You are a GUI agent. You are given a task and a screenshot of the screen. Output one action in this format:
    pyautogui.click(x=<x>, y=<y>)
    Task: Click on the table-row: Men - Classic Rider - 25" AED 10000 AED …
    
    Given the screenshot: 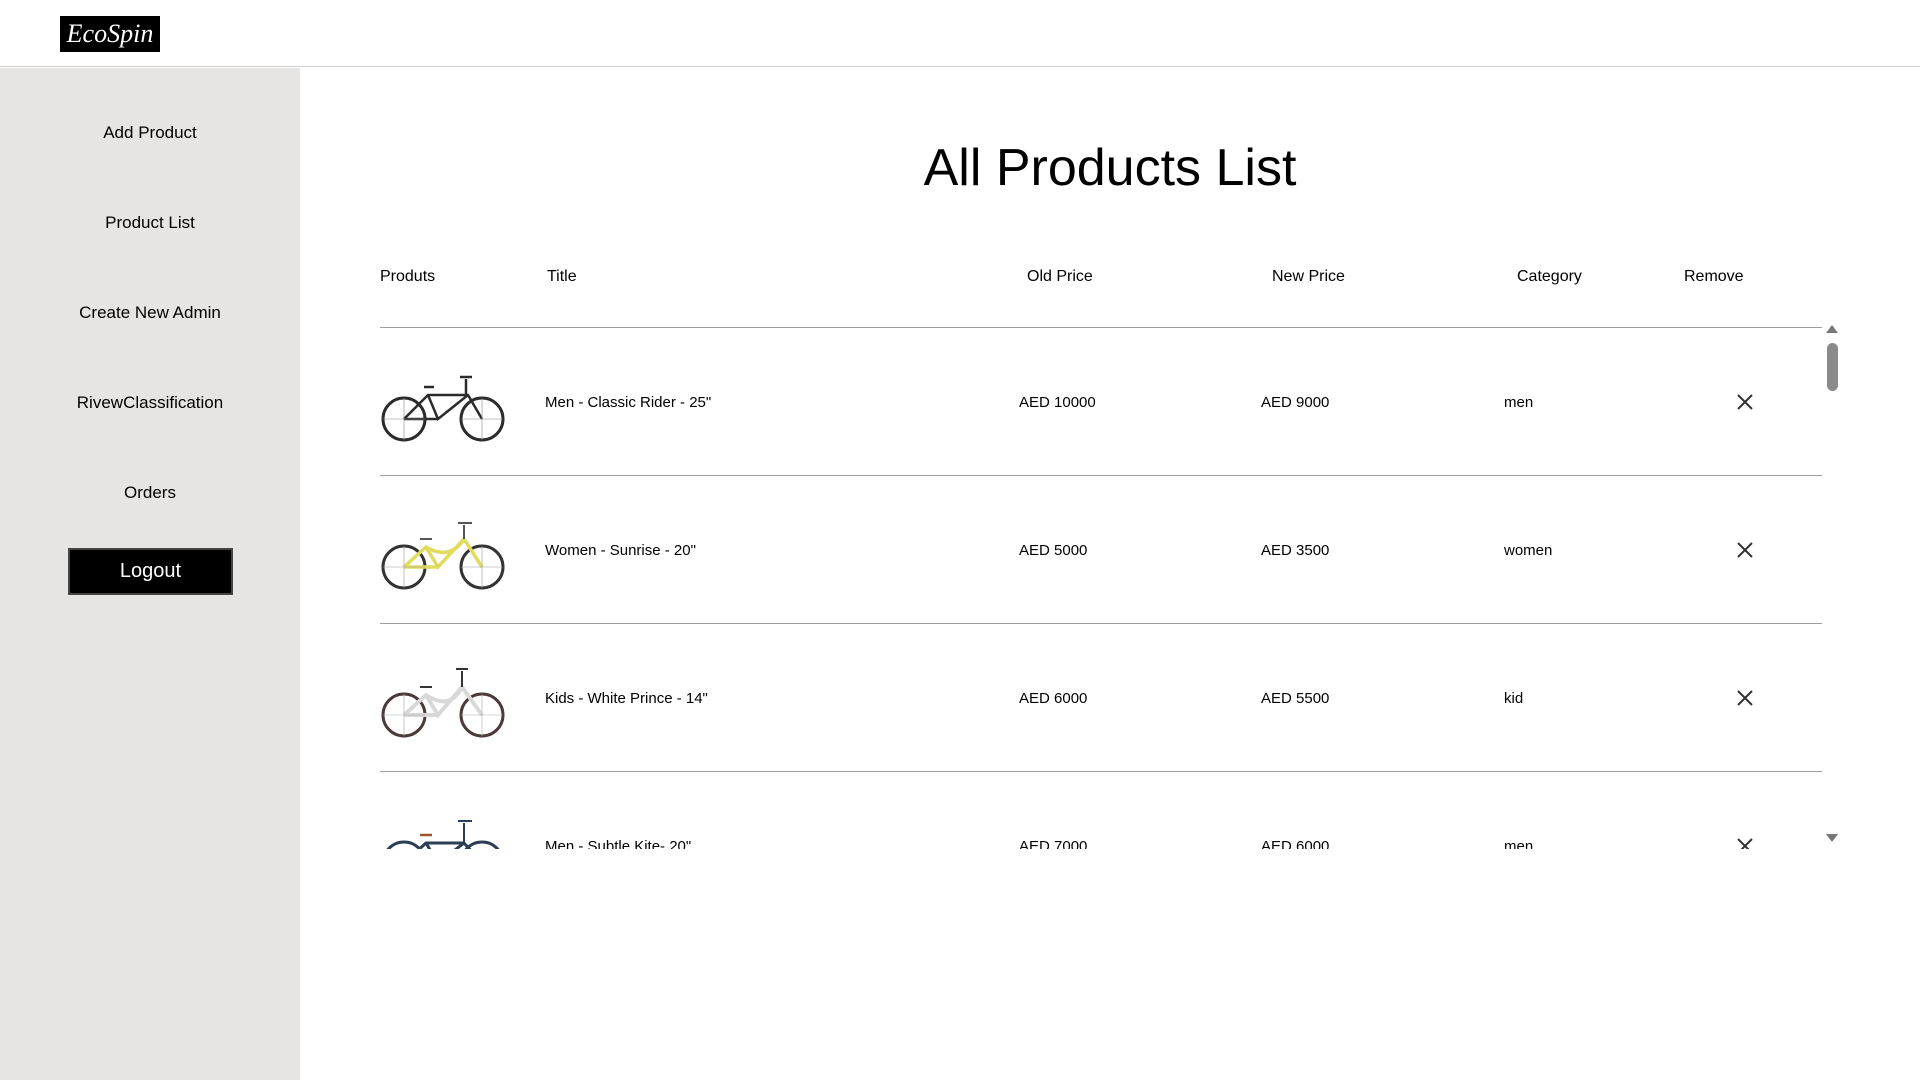 What is the action you would take?
    pyautogui.click(x=1101, y=401)
    